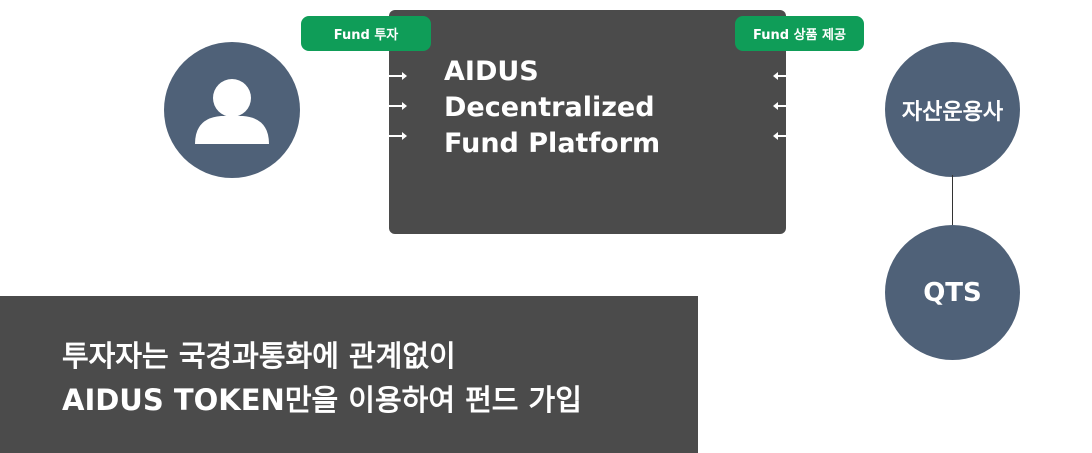  I want to click on investor-node, so click(232, 110).